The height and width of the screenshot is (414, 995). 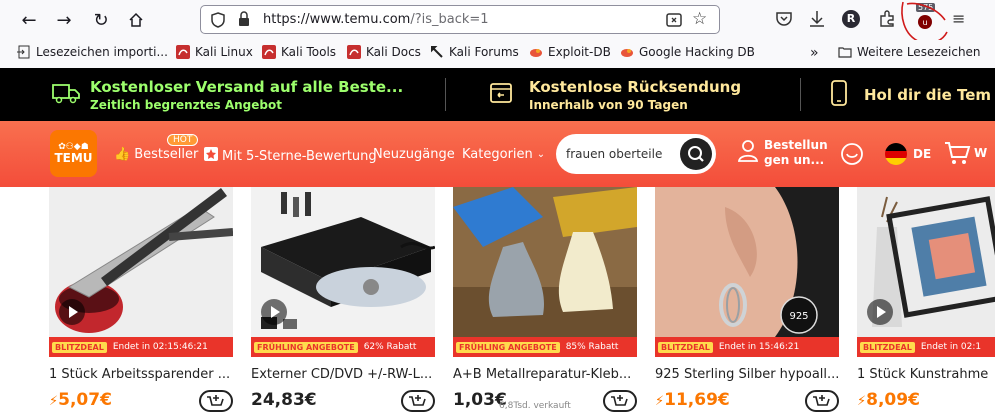 I want to click on url-bar: https://www.temu.com/?is_back=1 ☆, so click(x=460, y=19).